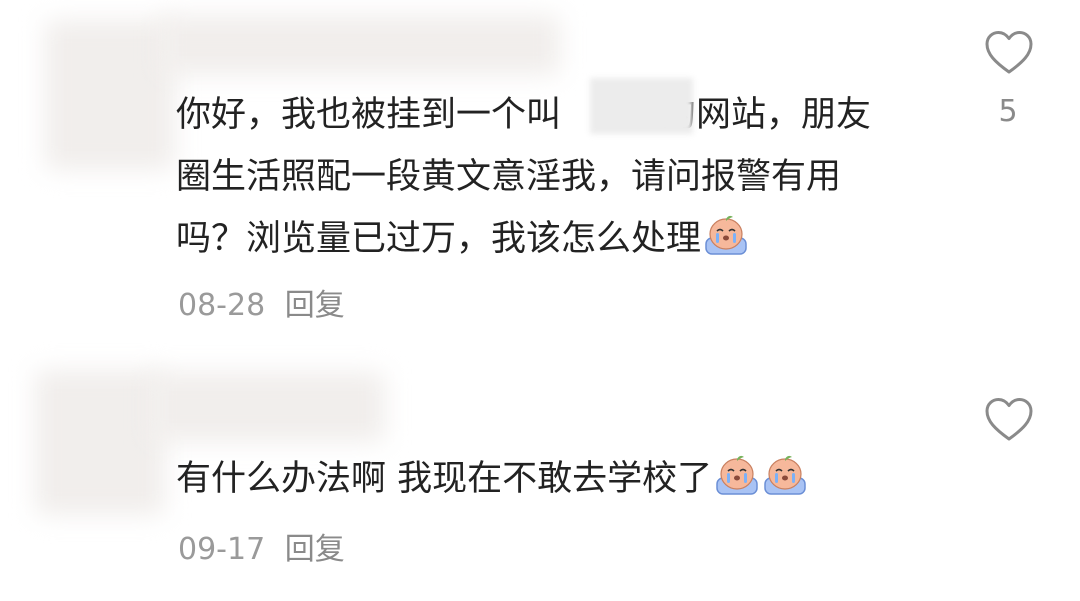  I want to click on comment-meta: 09-17 回复, so click(261, 546).